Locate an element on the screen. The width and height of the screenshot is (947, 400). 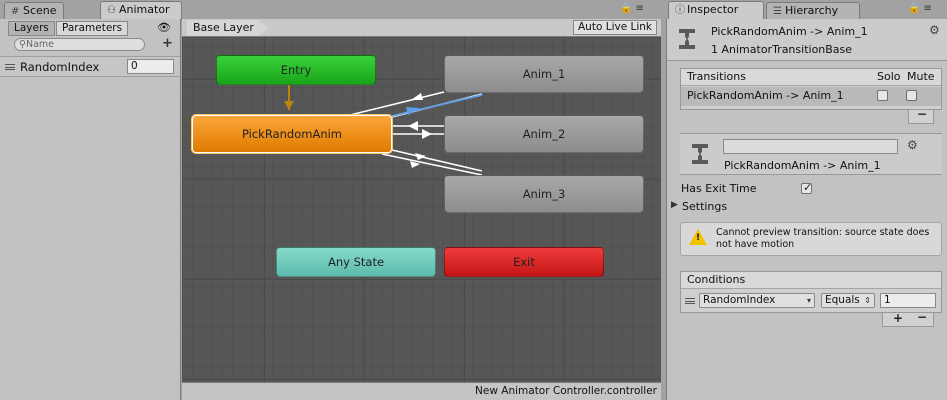
parameter-name: RandomIndex is located at coordinates (60, 67).